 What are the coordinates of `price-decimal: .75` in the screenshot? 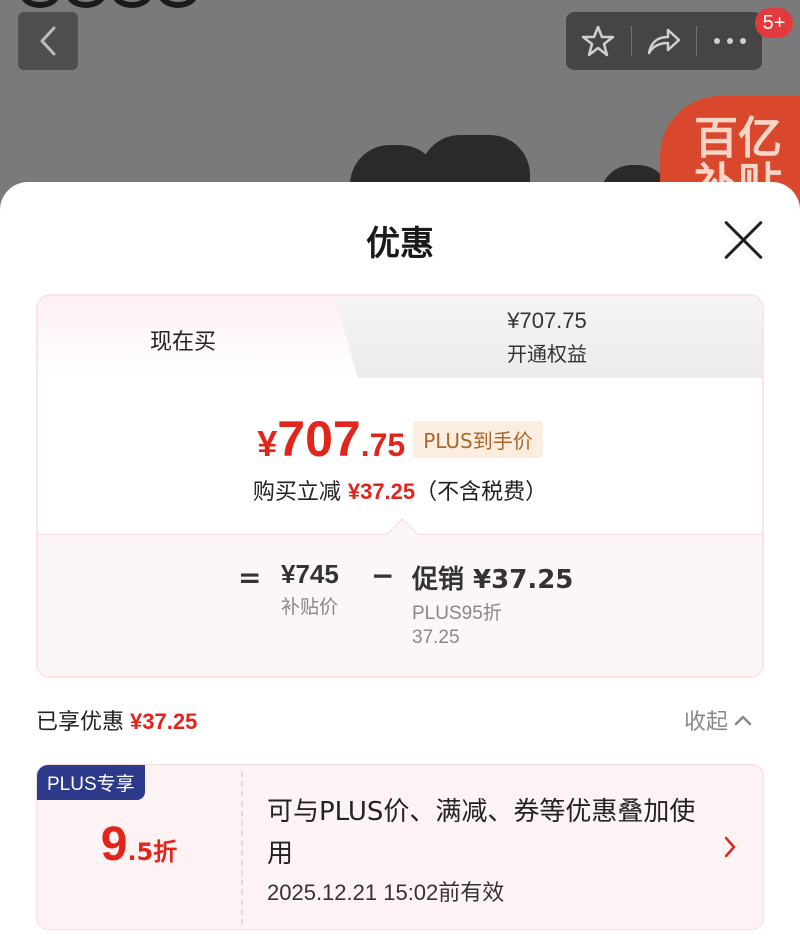 It's located at (383, 445).